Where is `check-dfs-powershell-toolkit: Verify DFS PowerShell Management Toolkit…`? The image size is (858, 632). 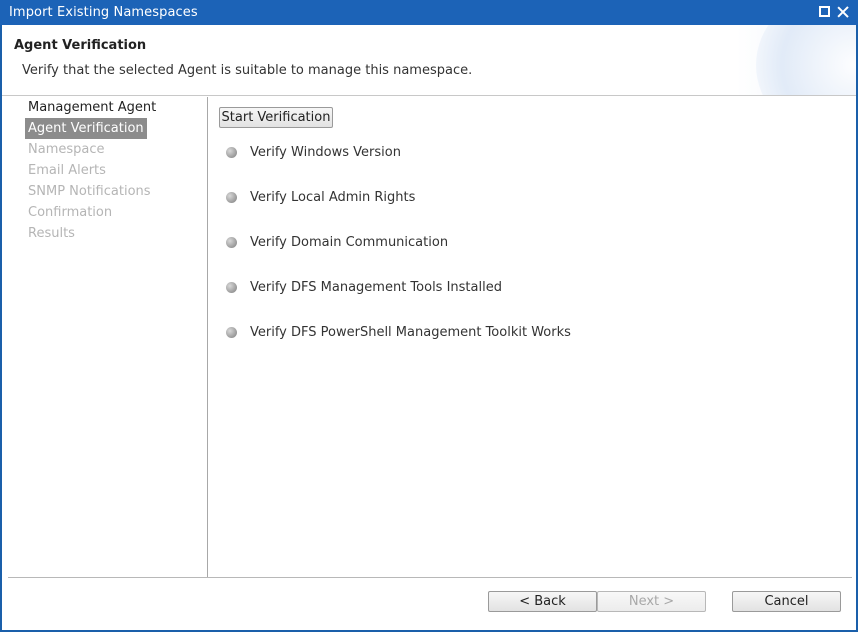 check-dfs-powershell-toolkit: Verify DFS PowerShell Management Toolkit… is located at coordinates (398, 332).